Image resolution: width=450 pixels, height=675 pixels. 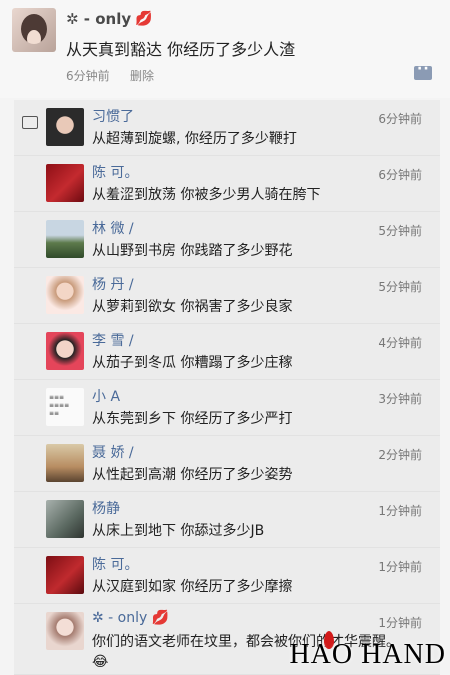 What do you see at coordinates (227, 184) in the screenshot?
I see `comment-row: 陈 可。 从羞涩到放荡 你被多少男人骑在胯下 6分钟前` at bounding box center [227, 184].